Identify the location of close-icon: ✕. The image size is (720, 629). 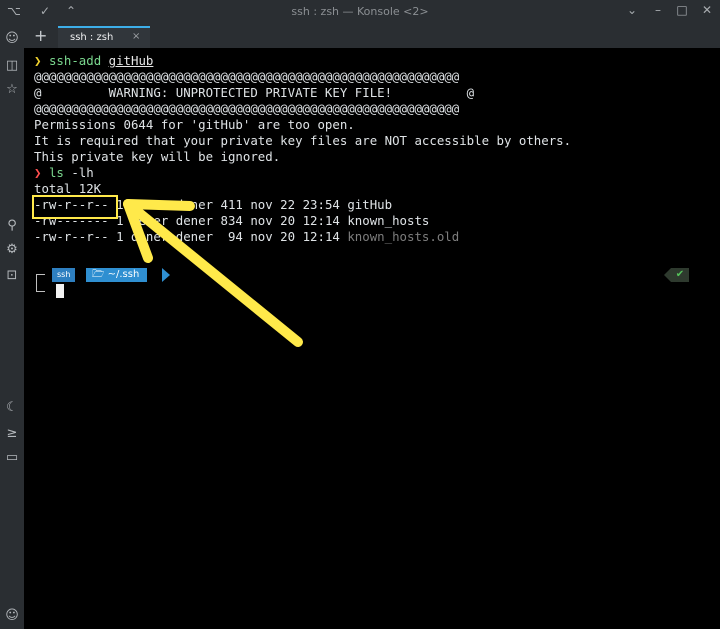
(707, 10).